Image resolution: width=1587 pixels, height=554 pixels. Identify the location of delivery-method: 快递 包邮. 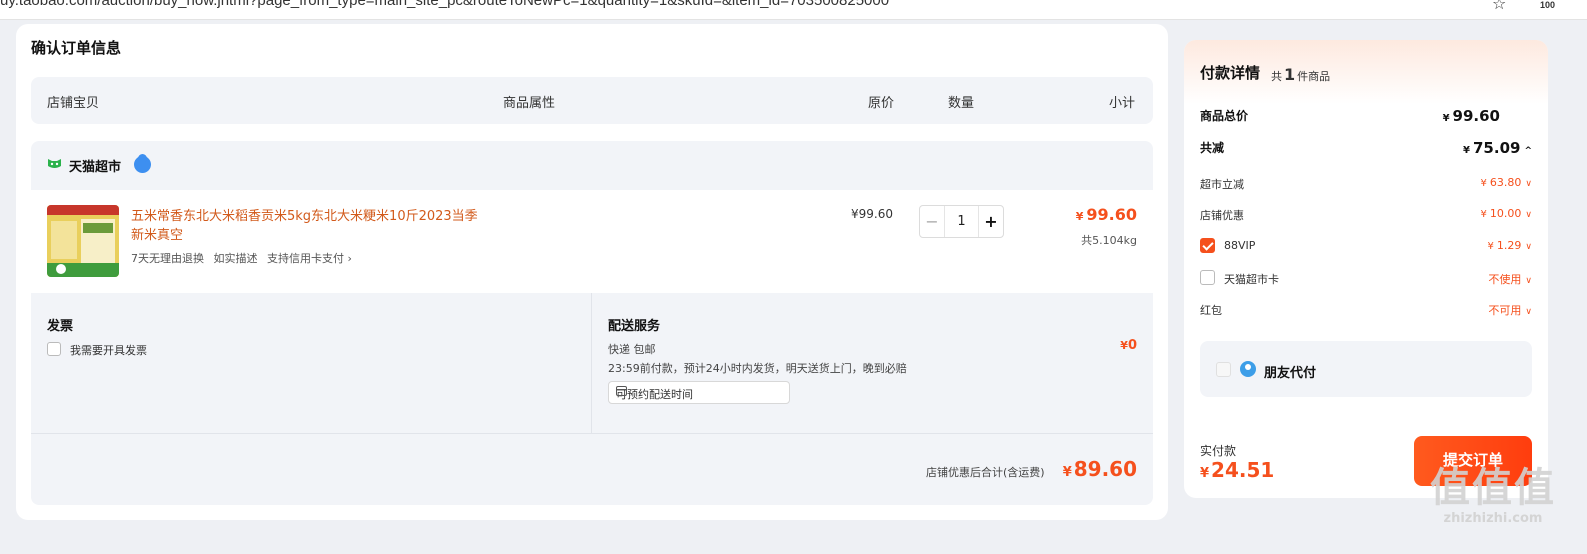
(632, 349).